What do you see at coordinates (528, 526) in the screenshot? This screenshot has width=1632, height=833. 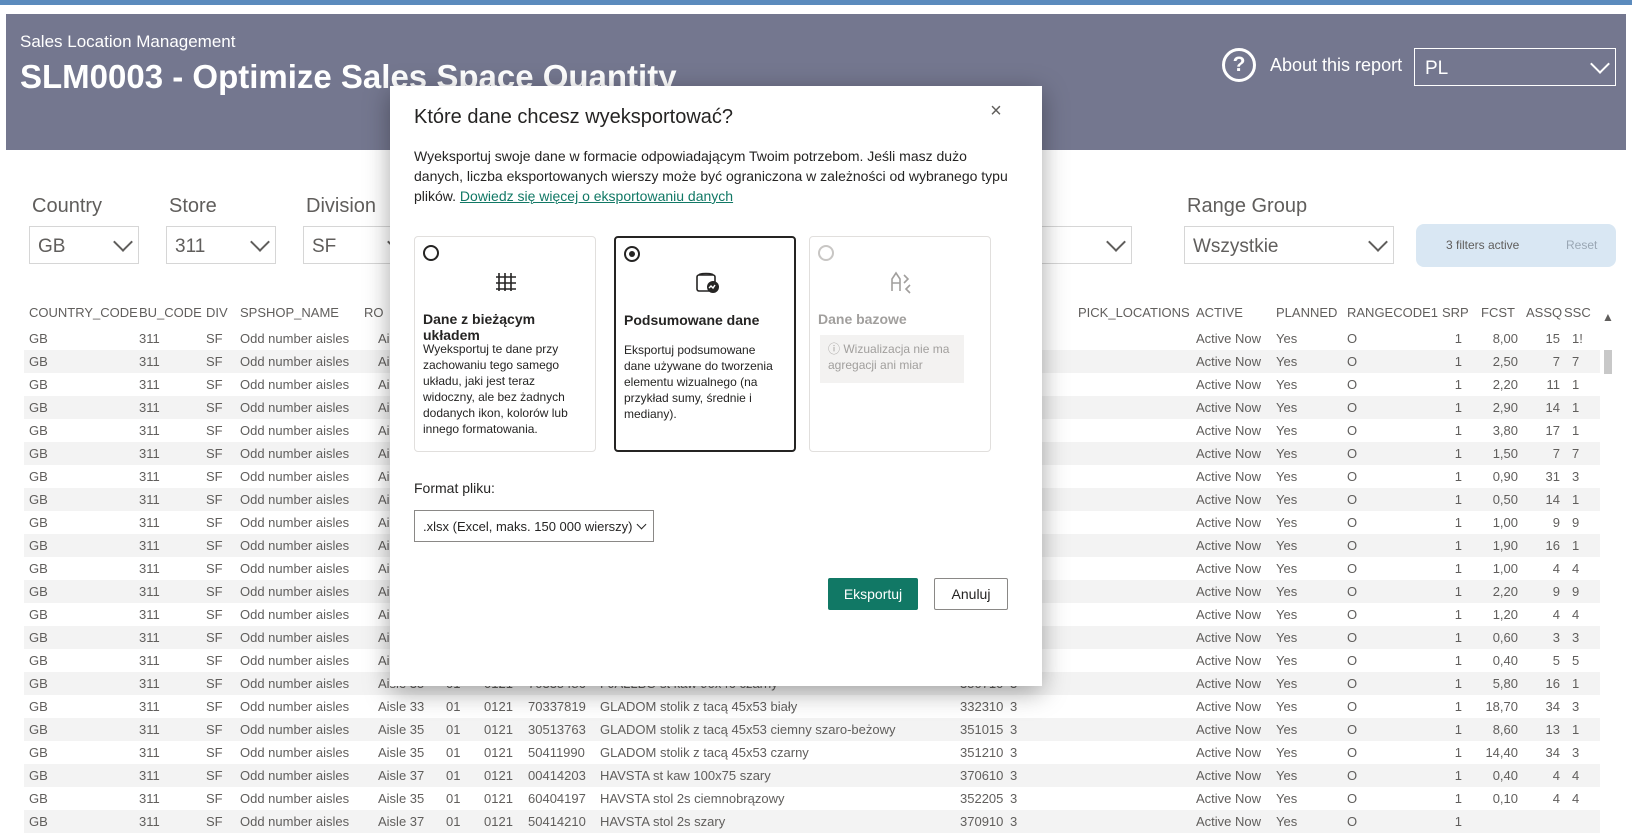 I see `file-format-value: .xlsx (Excel, maks. 150 000 wierszy)` at bounding box center [528, 526].